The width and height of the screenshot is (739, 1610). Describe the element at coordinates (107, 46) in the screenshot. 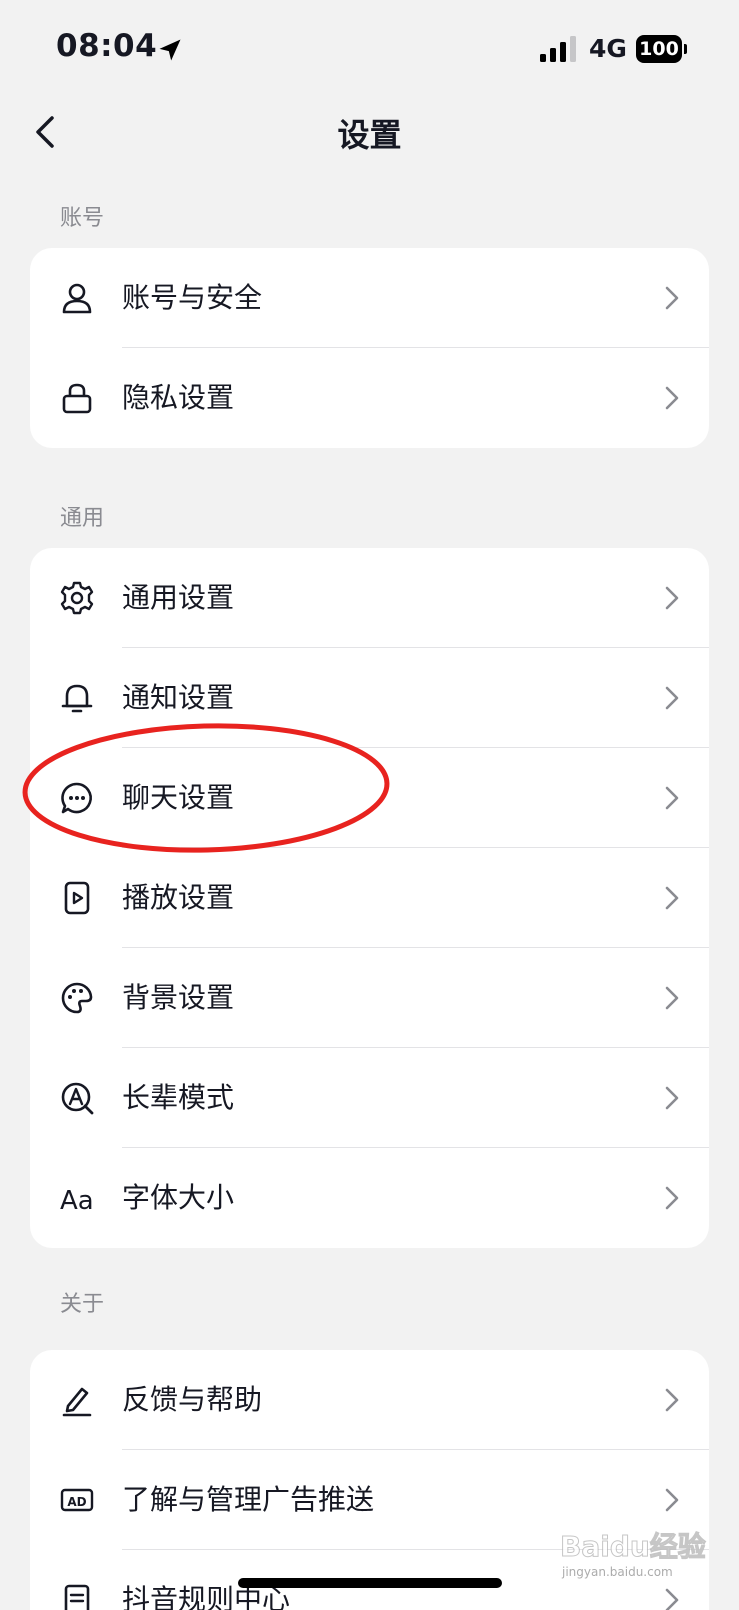

I see `status-time: 08:04` at that location.